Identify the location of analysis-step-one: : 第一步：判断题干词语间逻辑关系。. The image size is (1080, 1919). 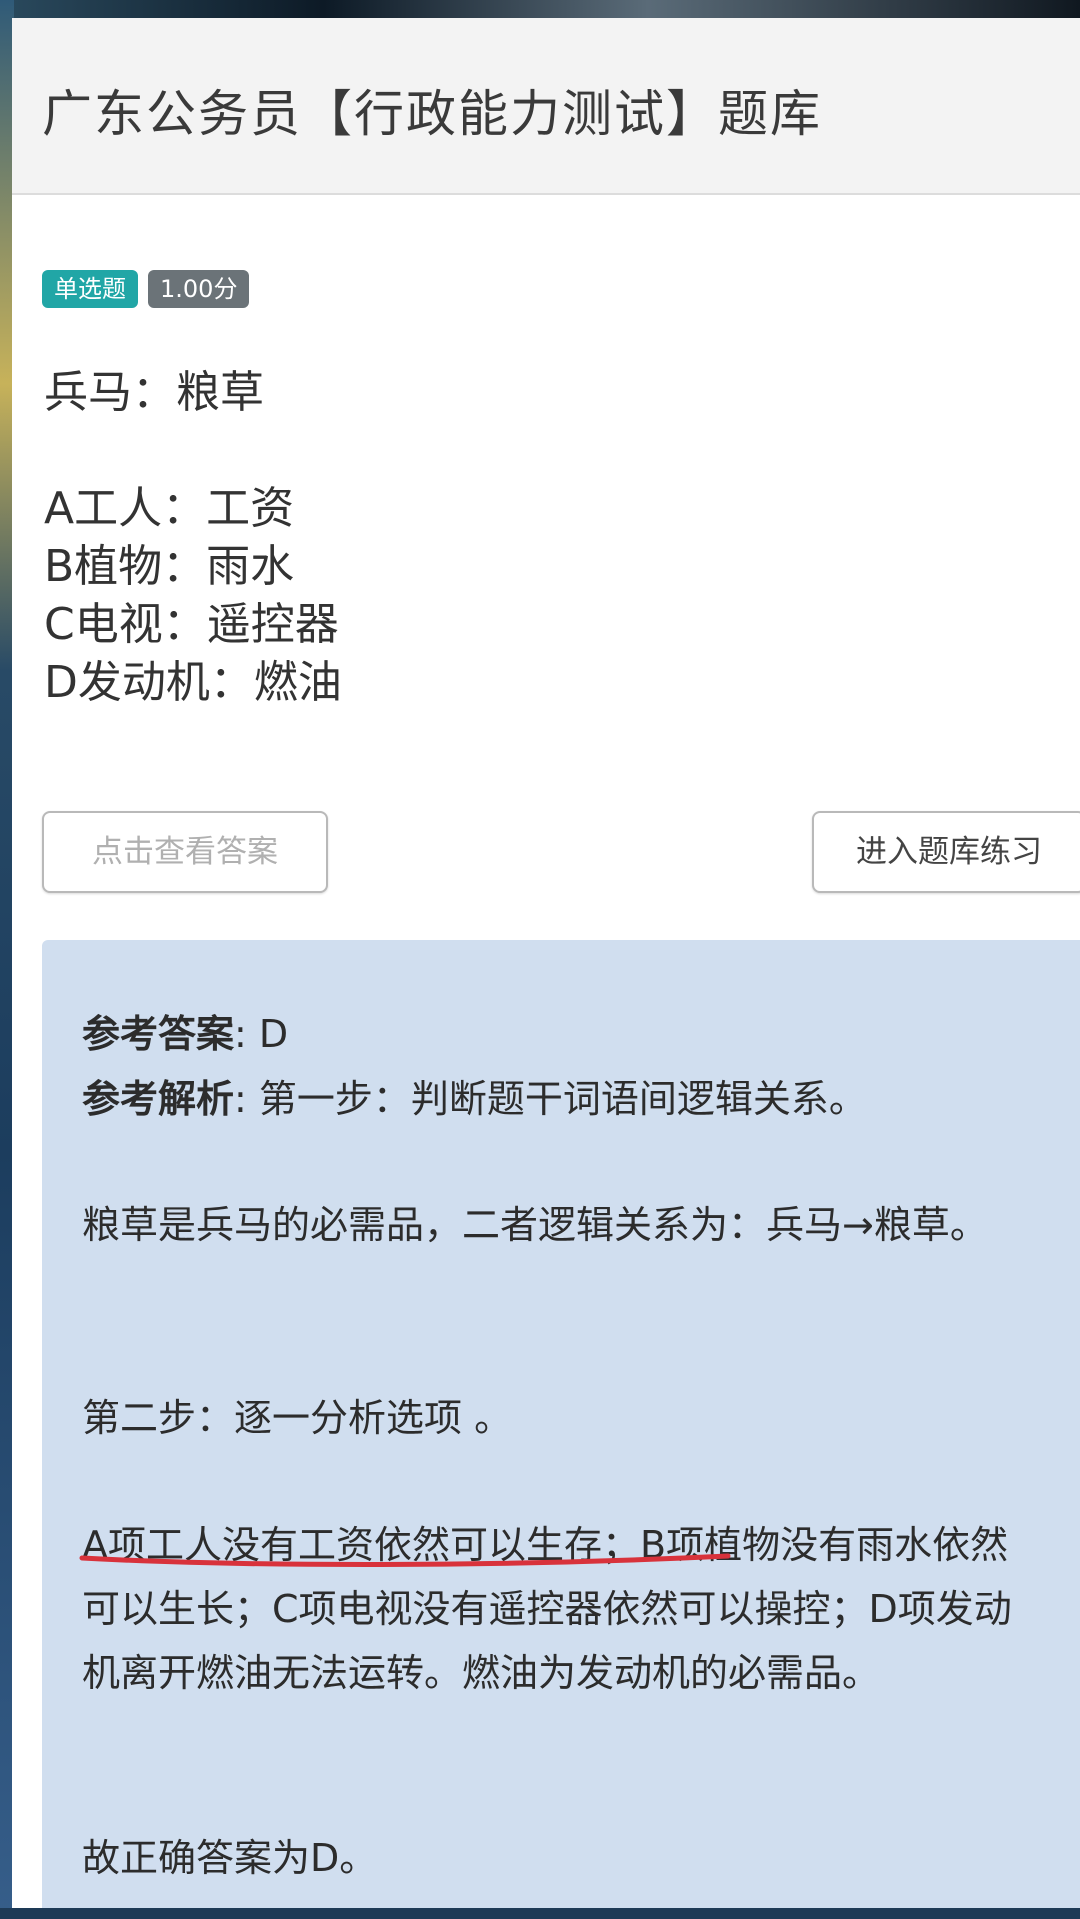
(550, 1099).